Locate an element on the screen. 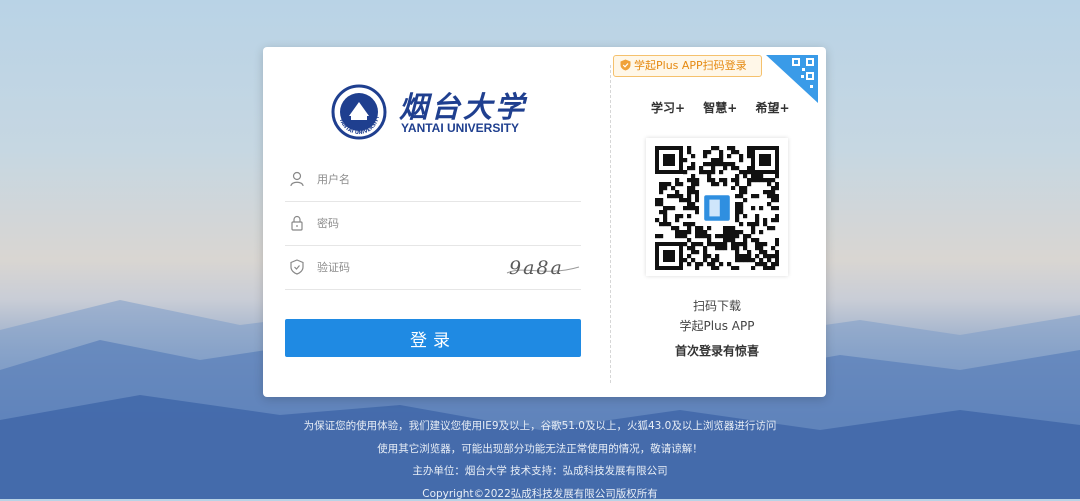  captcha-field: 9a8a is located at coordinates (433, 267).